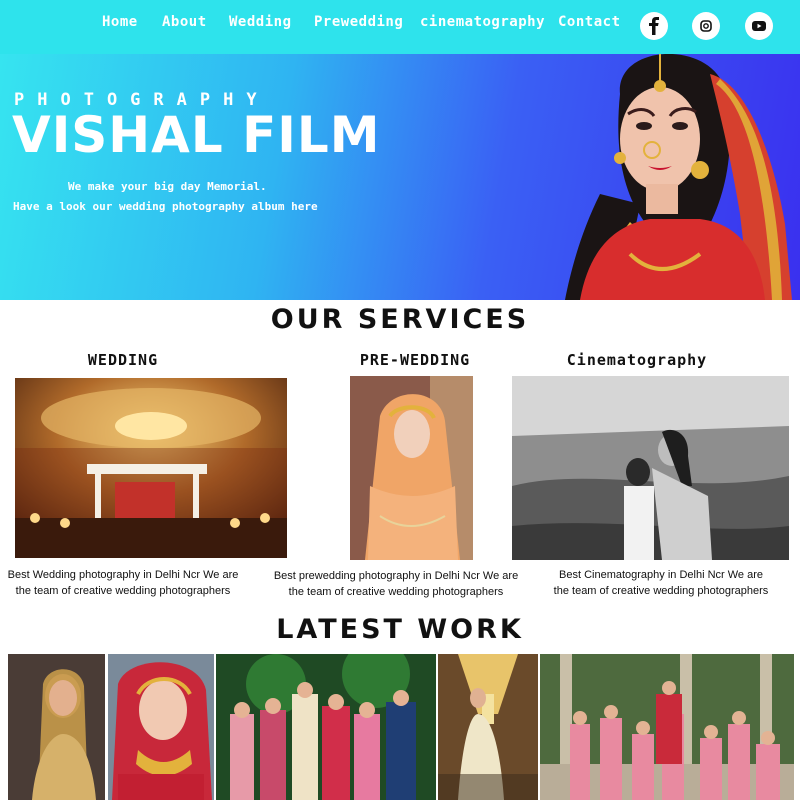 The width and height of the screenshot is (800, 800). What do you see at coordinates (680, 177) in the screenshot?
I see `hero-bride-photo` at bounding box center [680, 177].